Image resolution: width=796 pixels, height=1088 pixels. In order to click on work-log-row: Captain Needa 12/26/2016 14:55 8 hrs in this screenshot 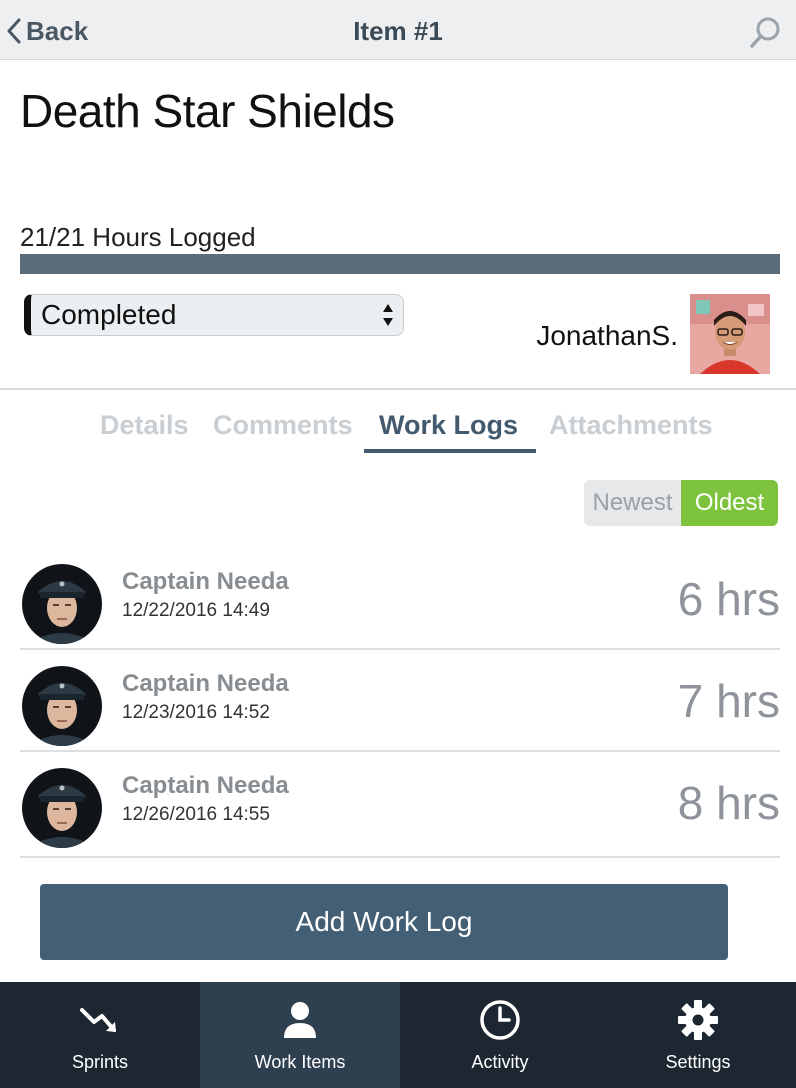, I will do `click(400, 805)`.